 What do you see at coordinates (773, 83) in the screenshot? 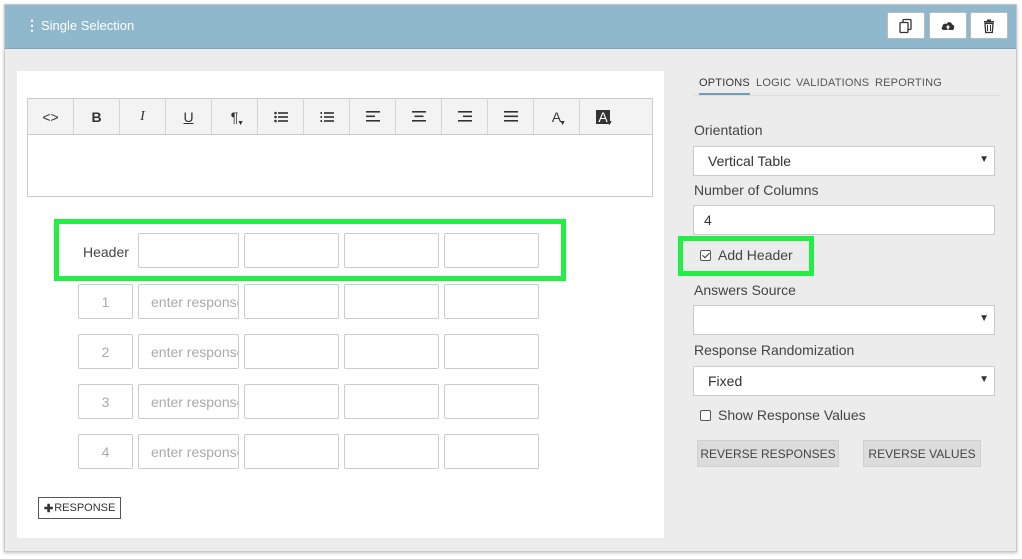
I see `tab-logic: LOGIC` at bounding box center [773, 83].